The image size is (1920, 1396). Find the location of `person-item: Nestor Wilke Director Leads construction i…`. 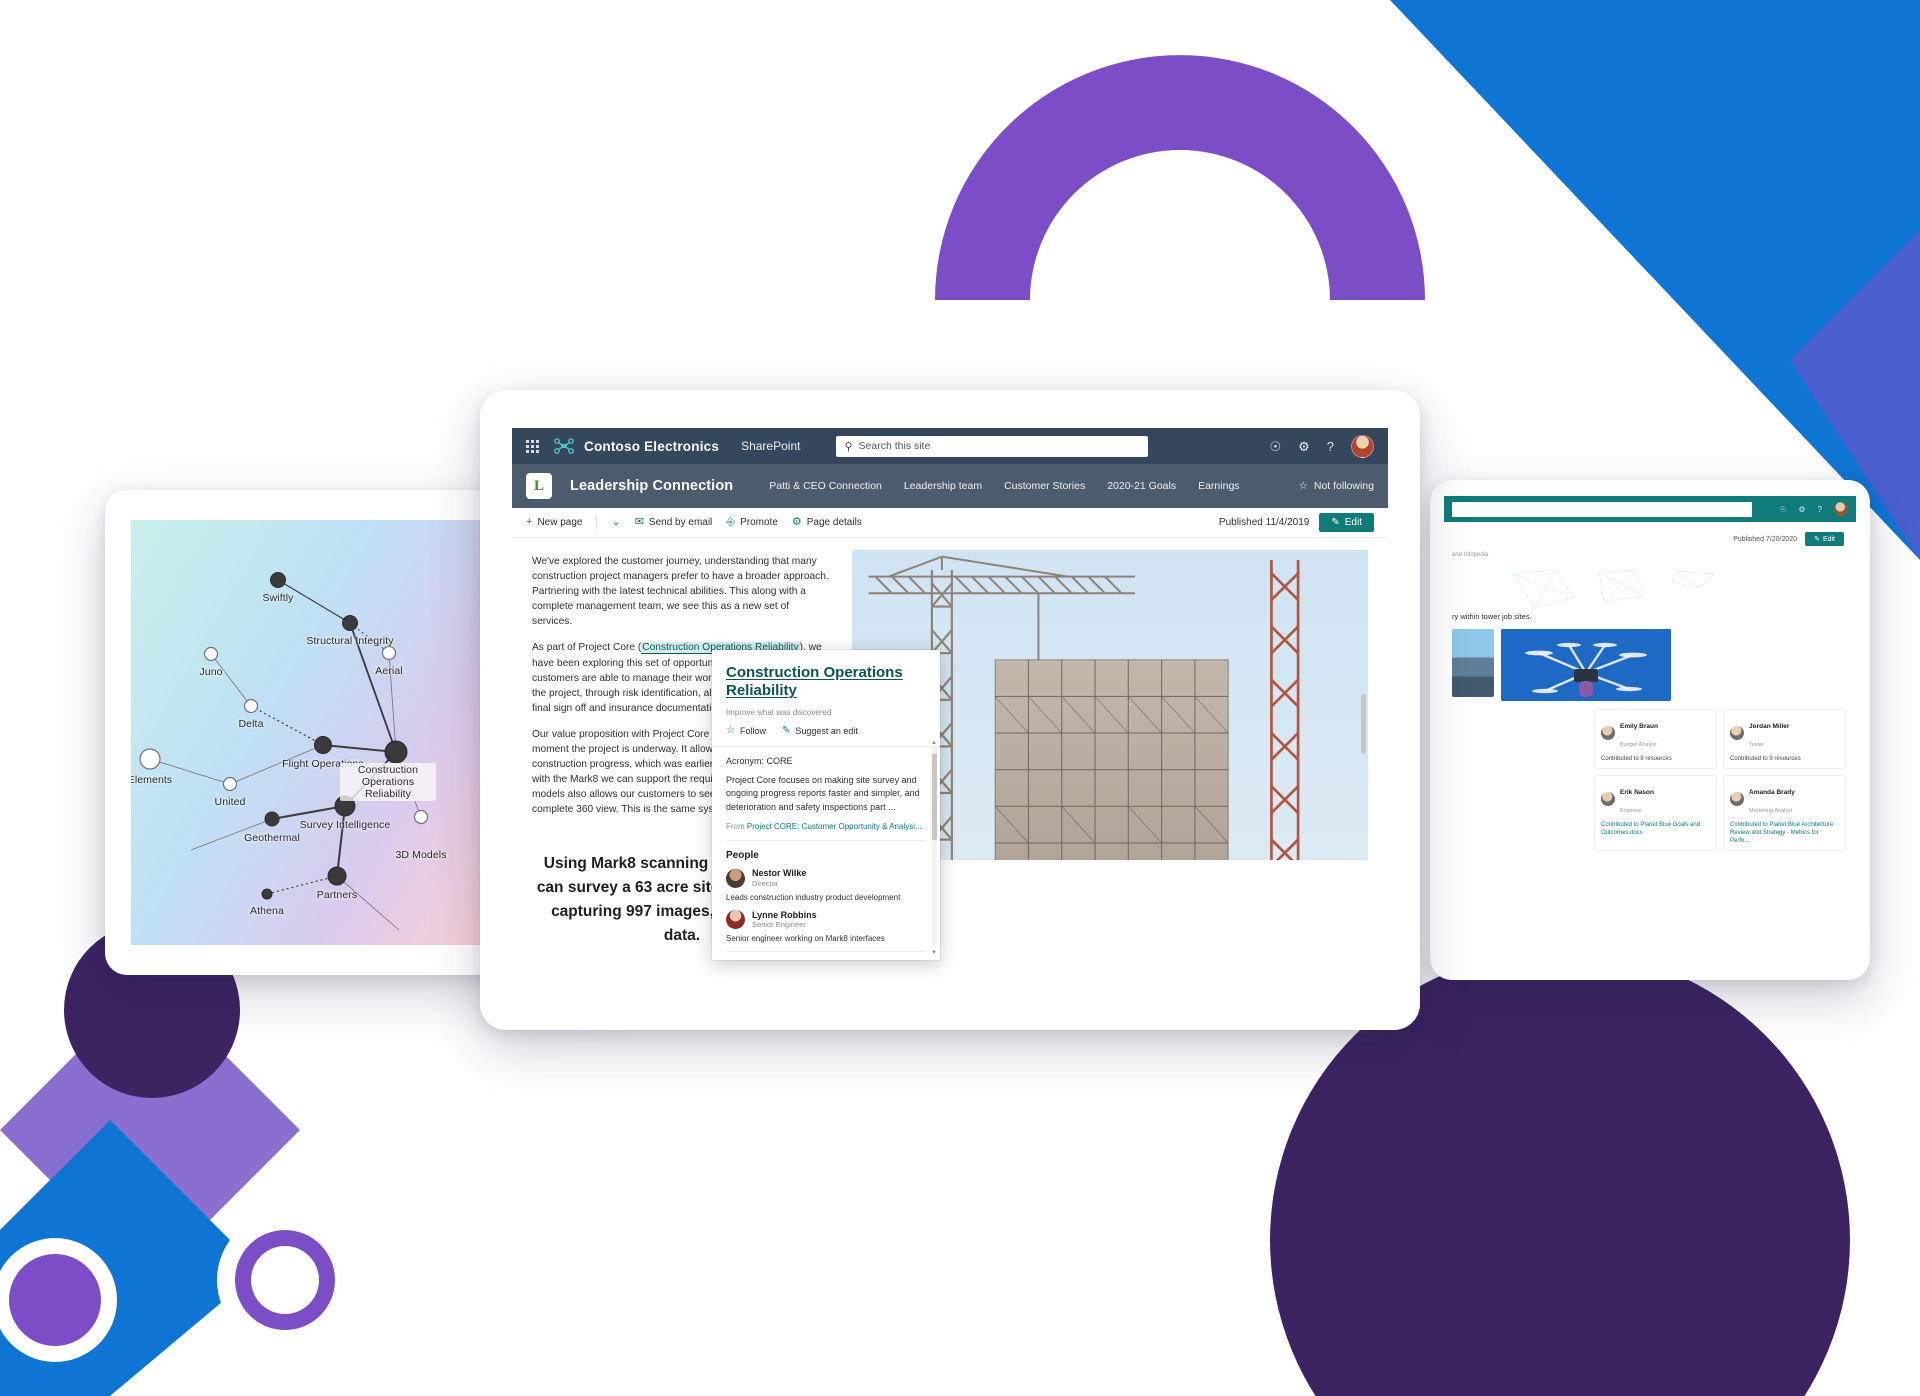

person-item: Nestor Wilke Director Leads construction i… is located at coordinates (826, 885).